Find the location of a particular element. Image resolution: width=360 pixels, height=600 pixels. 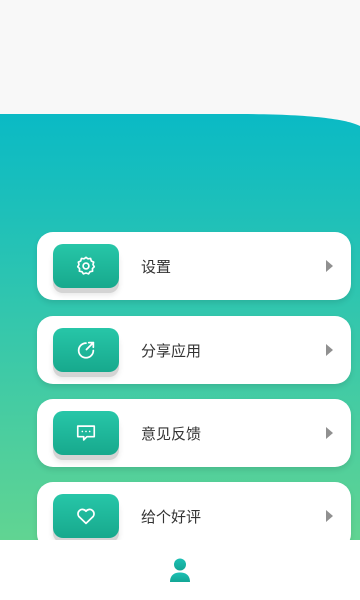

share-icon is located at coordinates (86, 350).